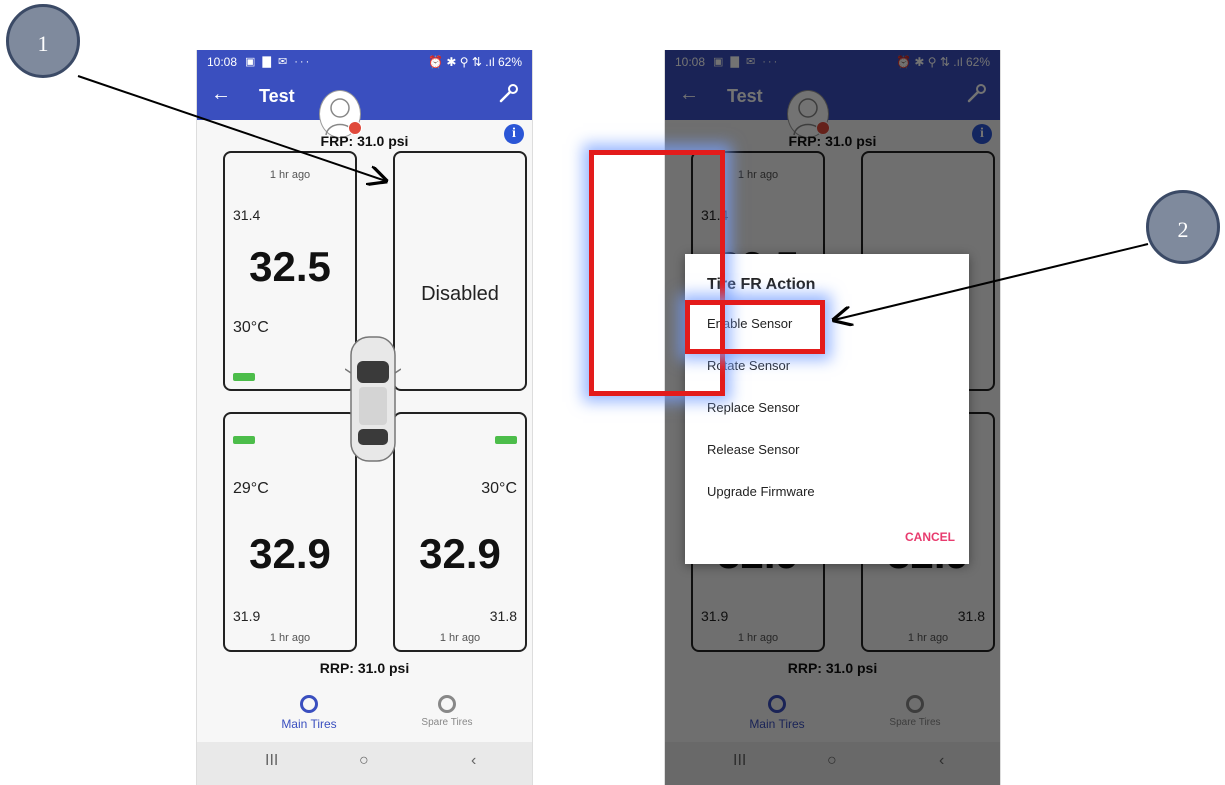 Image resolution: width=1225 pixels, height=785 pixels. Describe the element at coordinates (991, 281) in the screenshot. I see `arrow-to-enable-sensor` at that location.